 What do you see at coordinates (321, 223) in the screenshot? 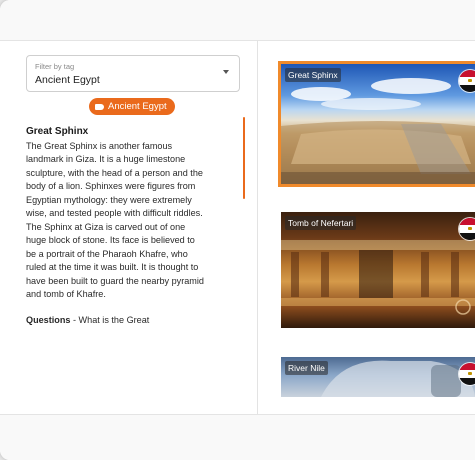
I see `card-label-tomb-of-nefertari: Tomb of Nefertari` at bounding box center [321, 223].